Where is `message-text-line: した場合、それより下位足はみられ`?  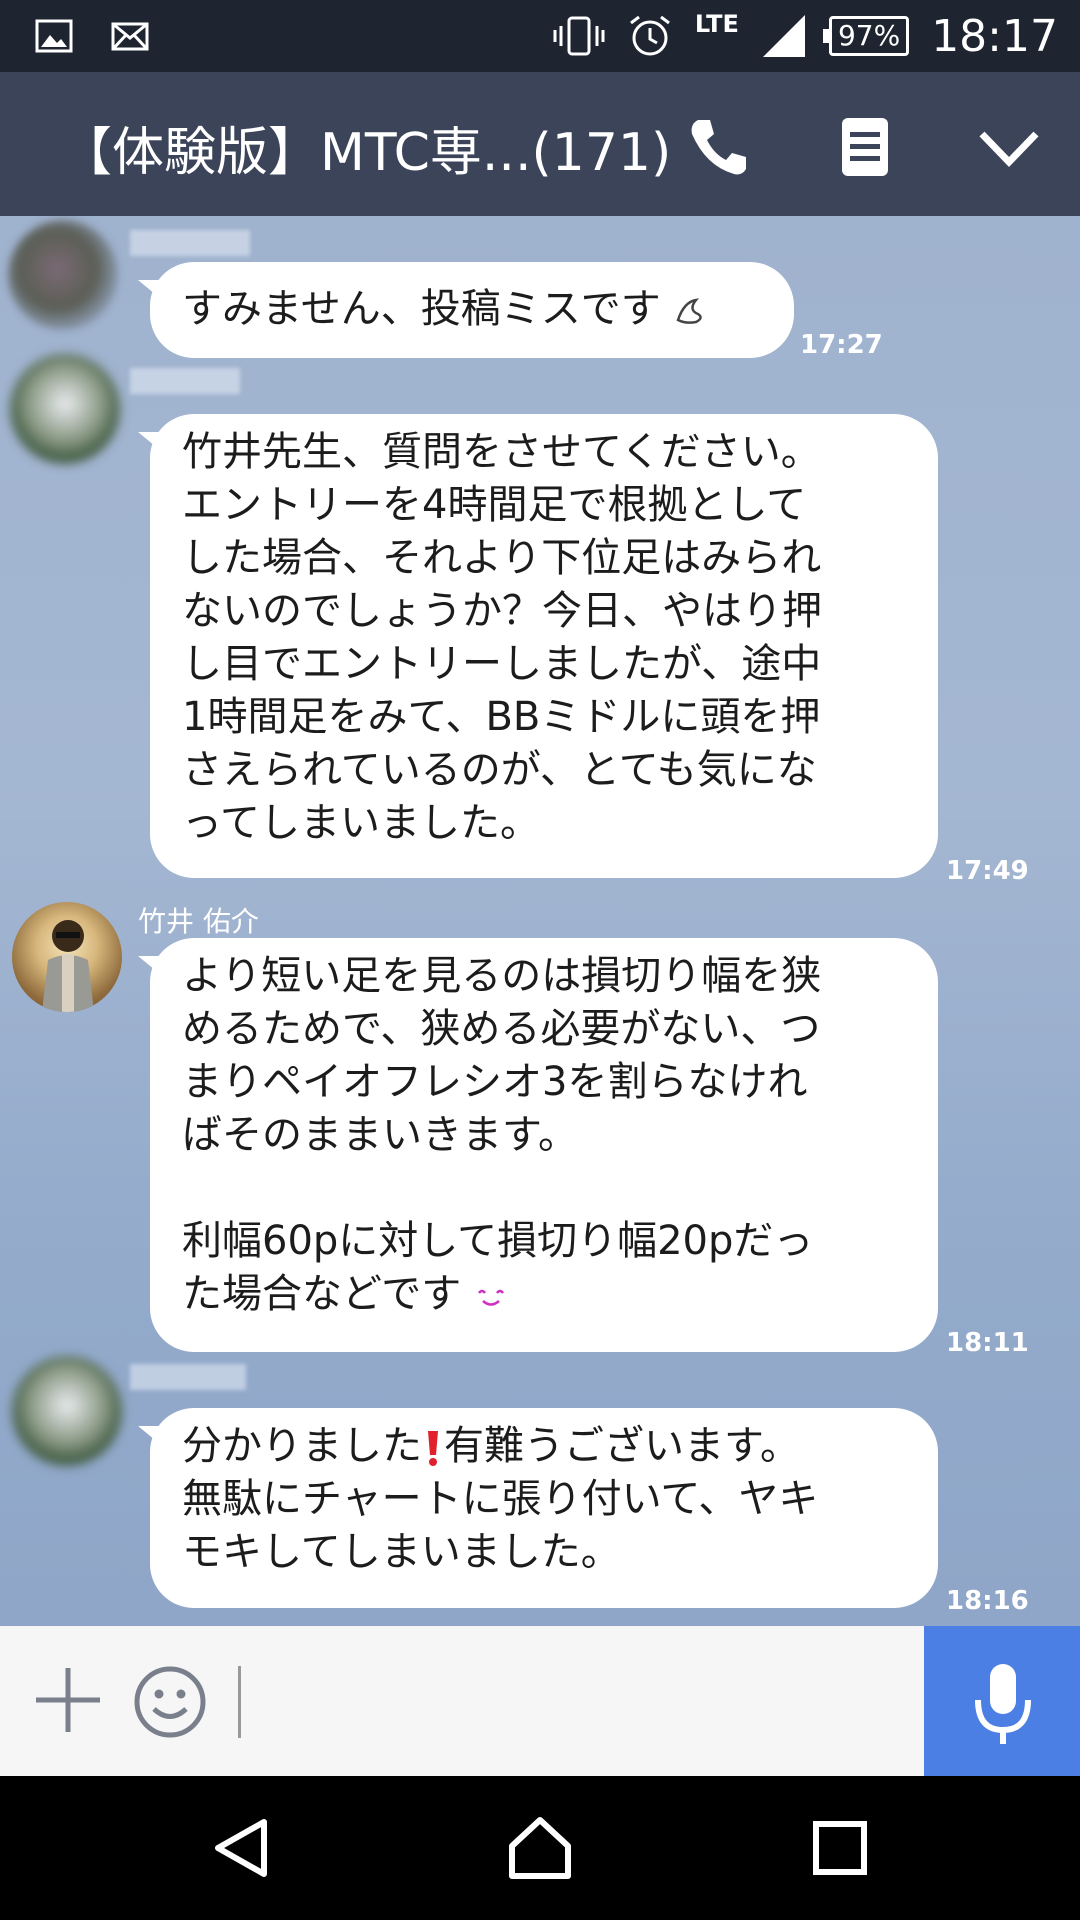
message-text-line: した場合、それより下位足はみられ is located at coordinates (502, 558).